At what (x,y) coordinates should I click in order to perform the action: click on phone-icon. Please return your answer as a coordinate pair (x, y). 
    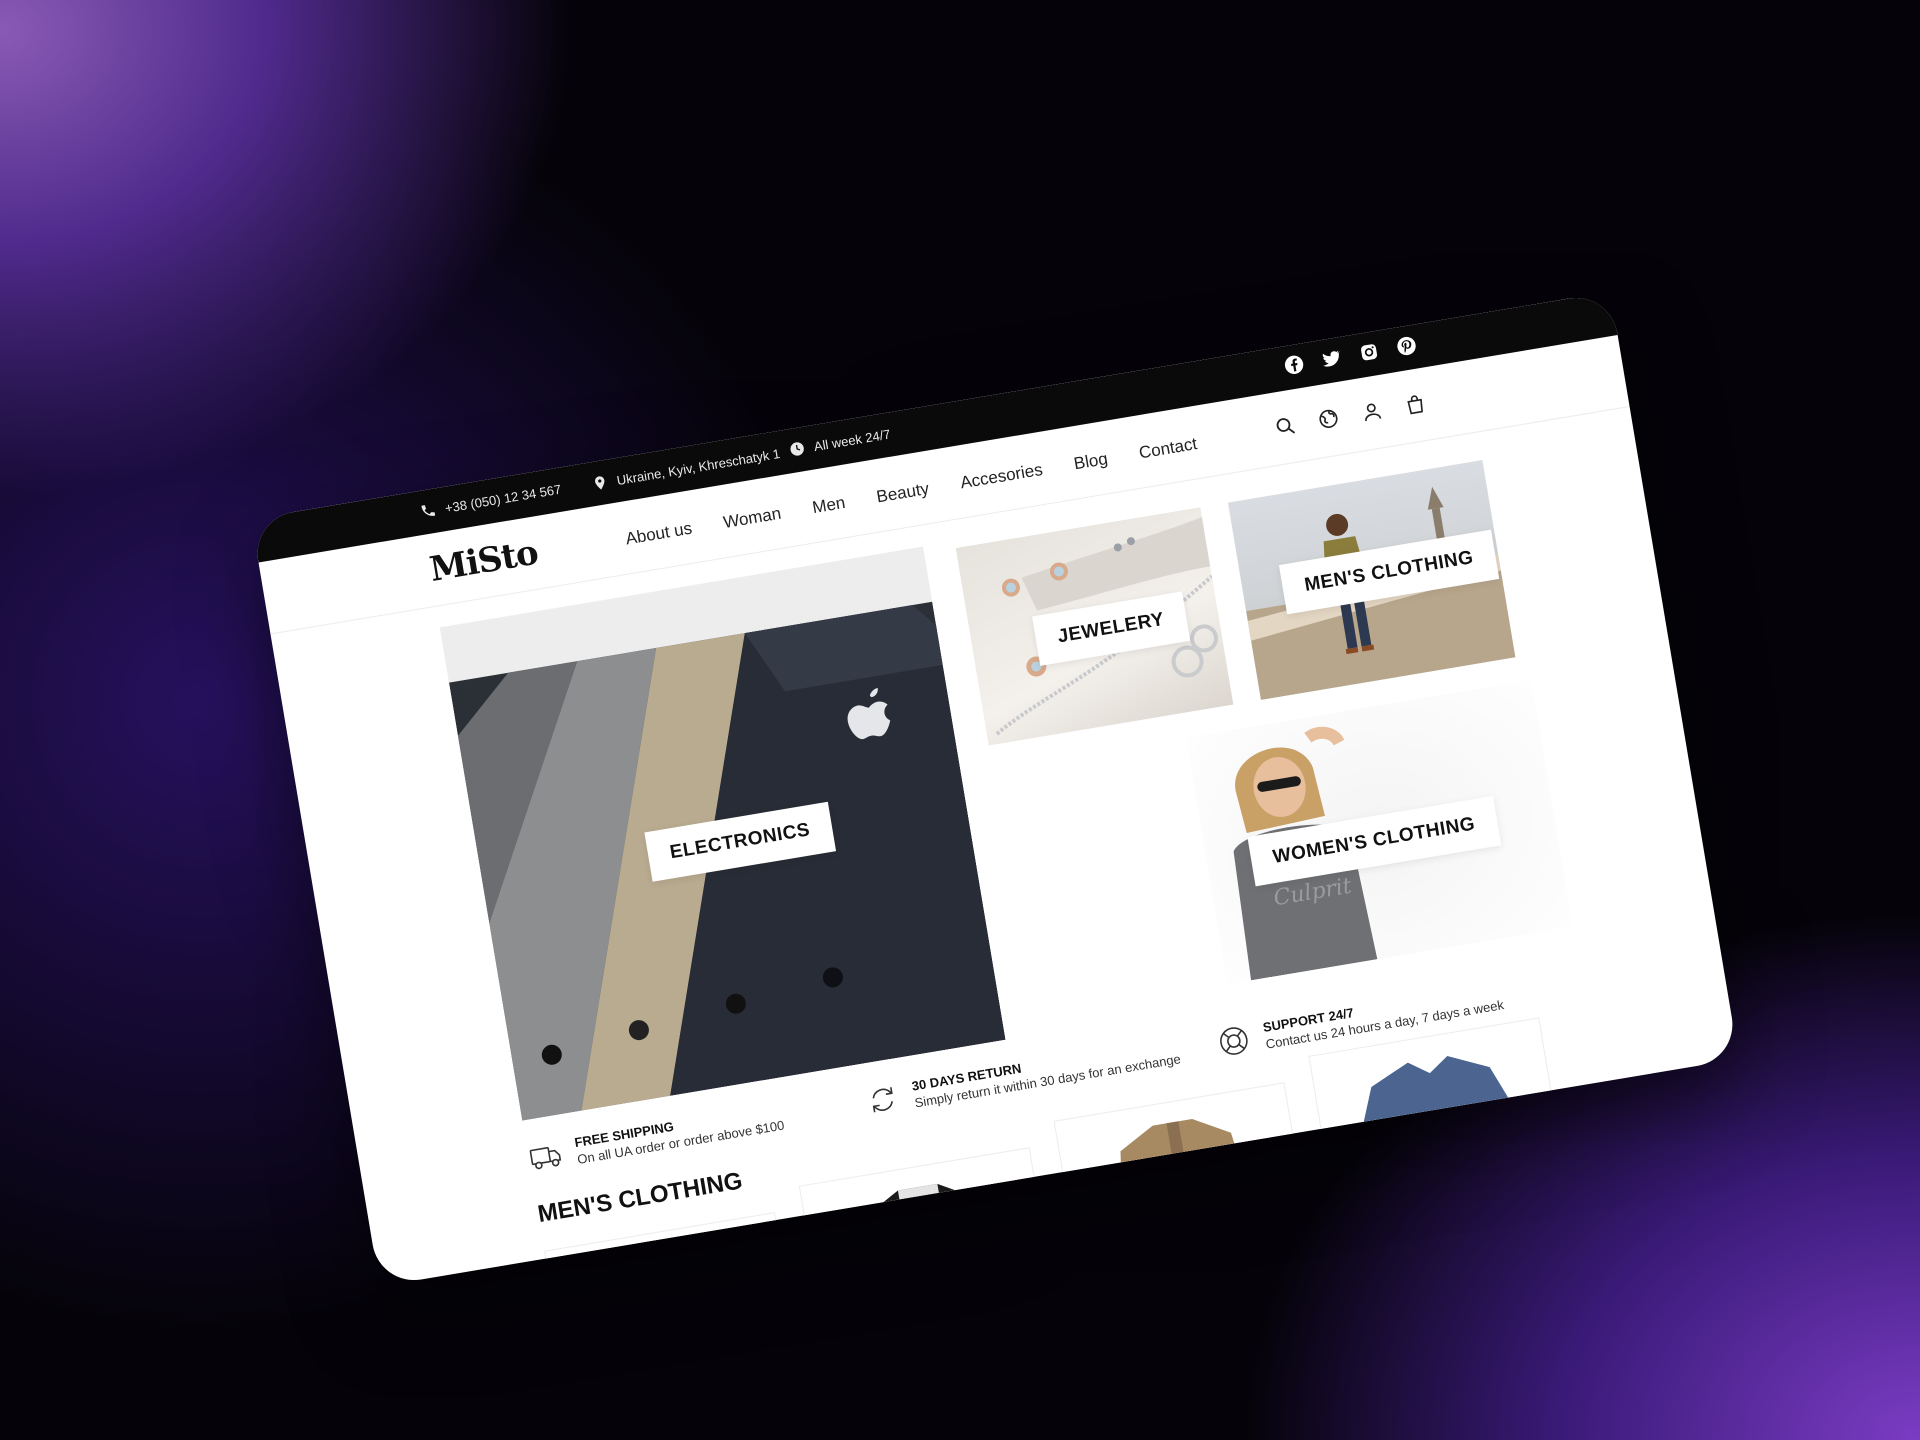
    Looking at the image, I should click on (428, 510).